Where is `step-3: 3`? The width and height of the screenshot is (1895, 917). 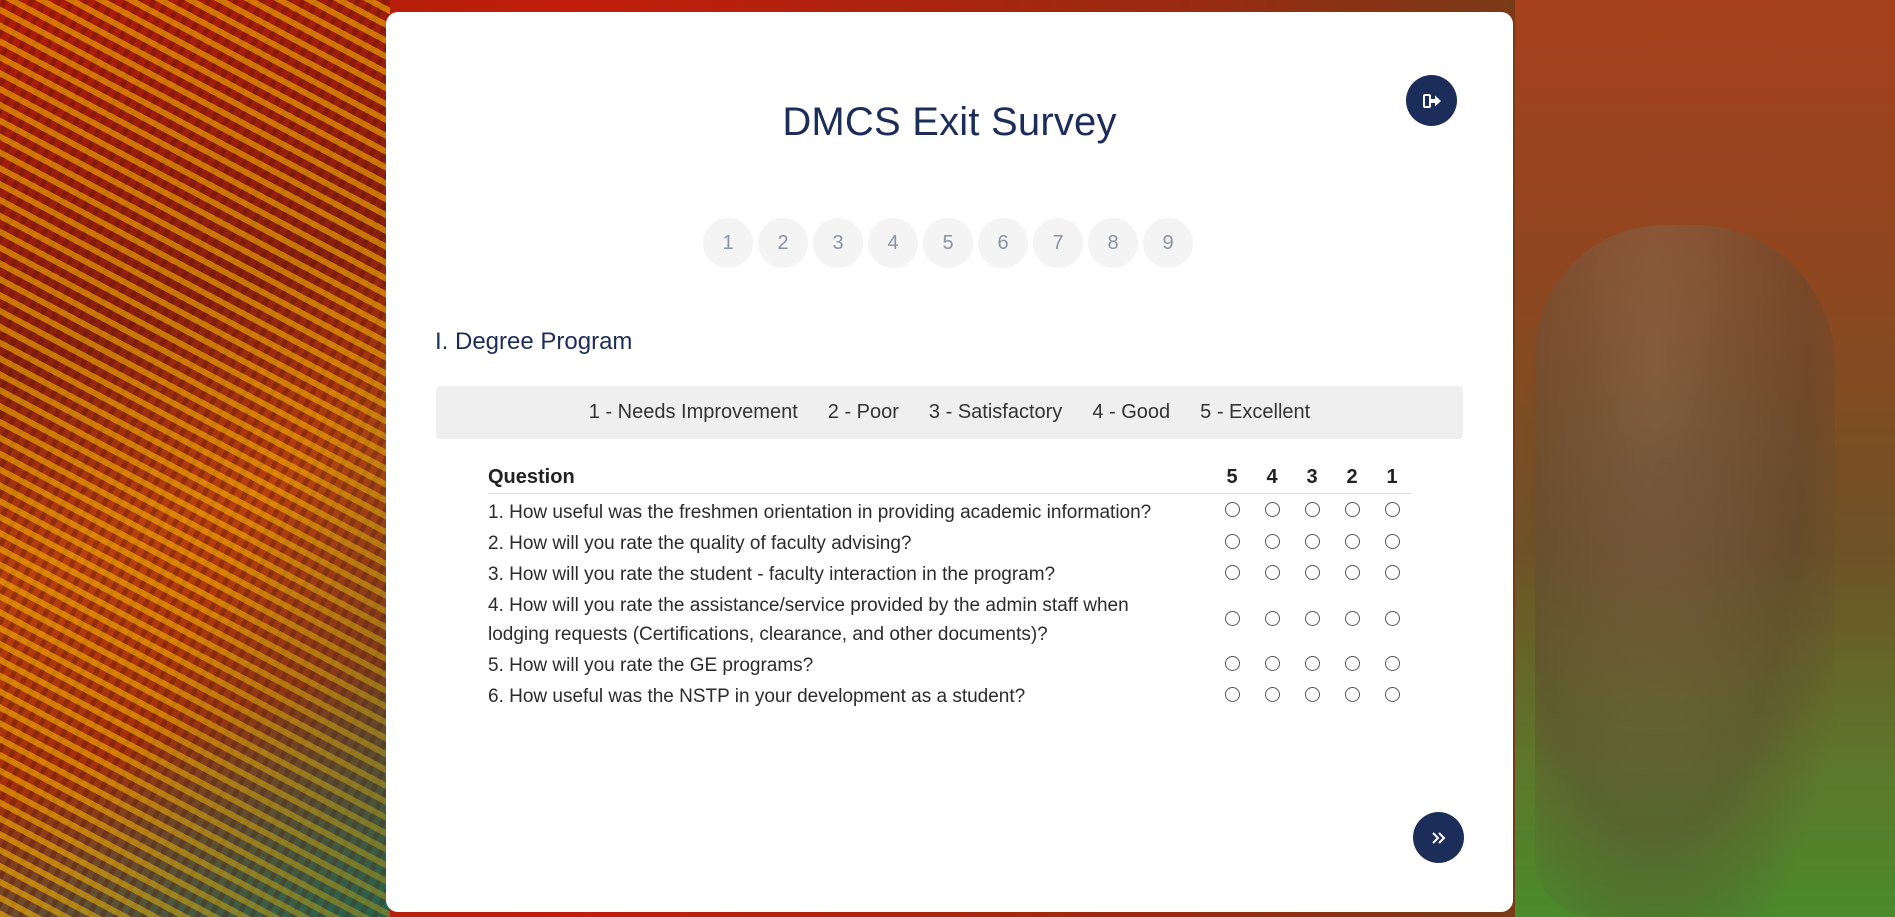 step-3: 3 is located at coordinates (838, 243).